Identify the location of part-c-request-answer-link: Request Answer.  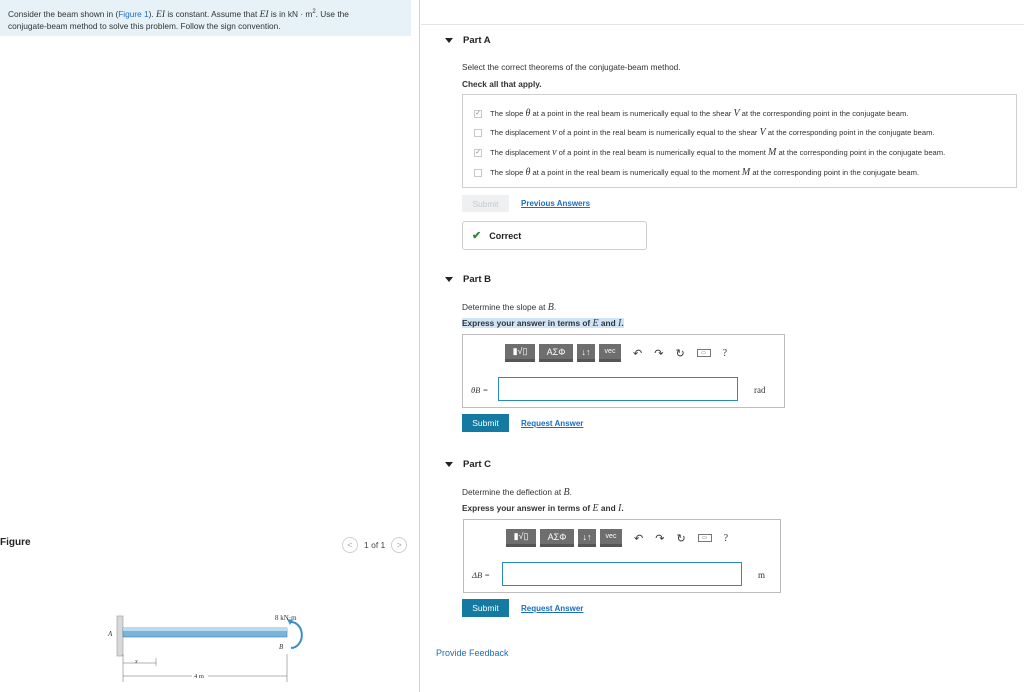
(552, 608).